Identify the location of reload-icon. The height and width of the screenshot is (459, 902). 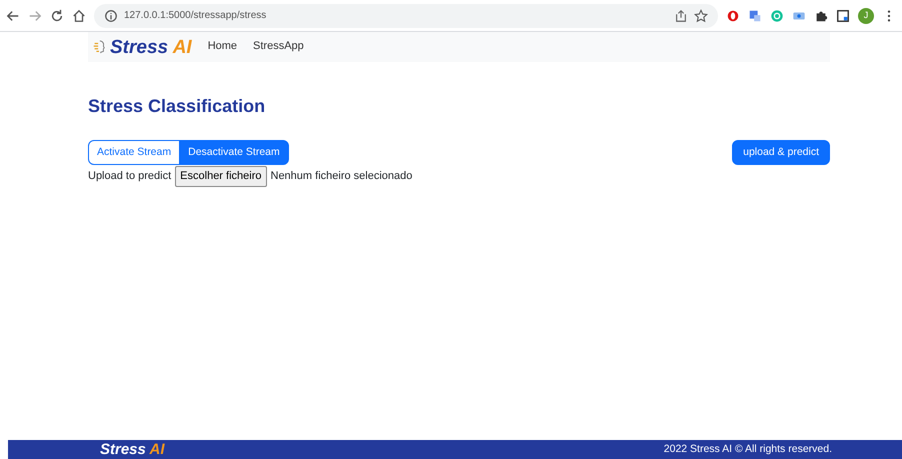
(57, 15).